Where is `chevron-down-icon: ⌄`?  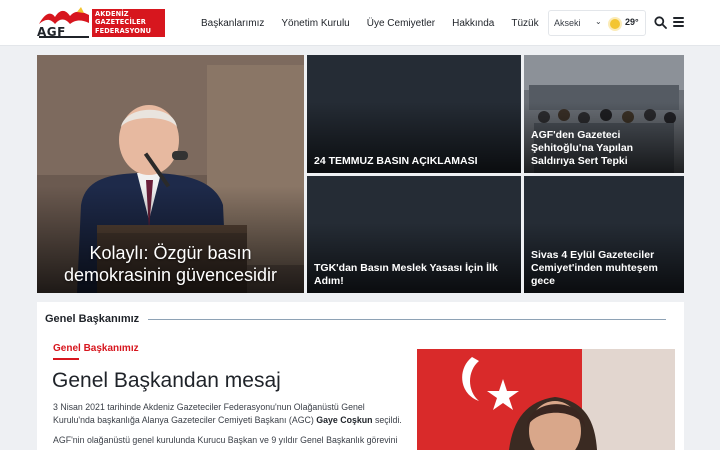
chevron-down-icon: ⌄ is located at coordinates (598, 21).